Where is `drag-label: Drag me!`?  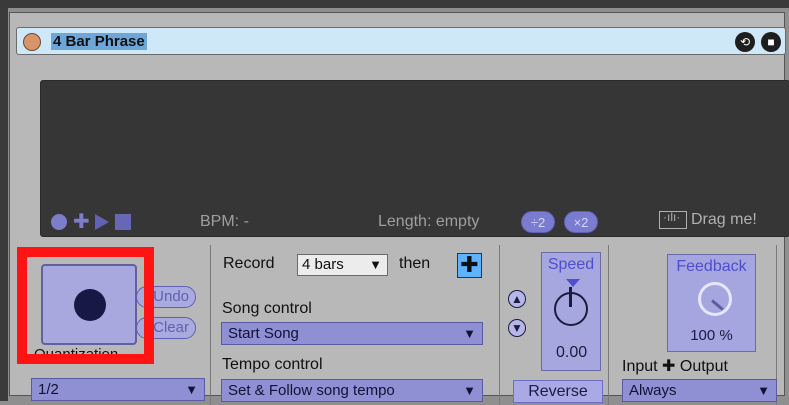 drag-label: Drag me! is located at coordinates (724, 220).